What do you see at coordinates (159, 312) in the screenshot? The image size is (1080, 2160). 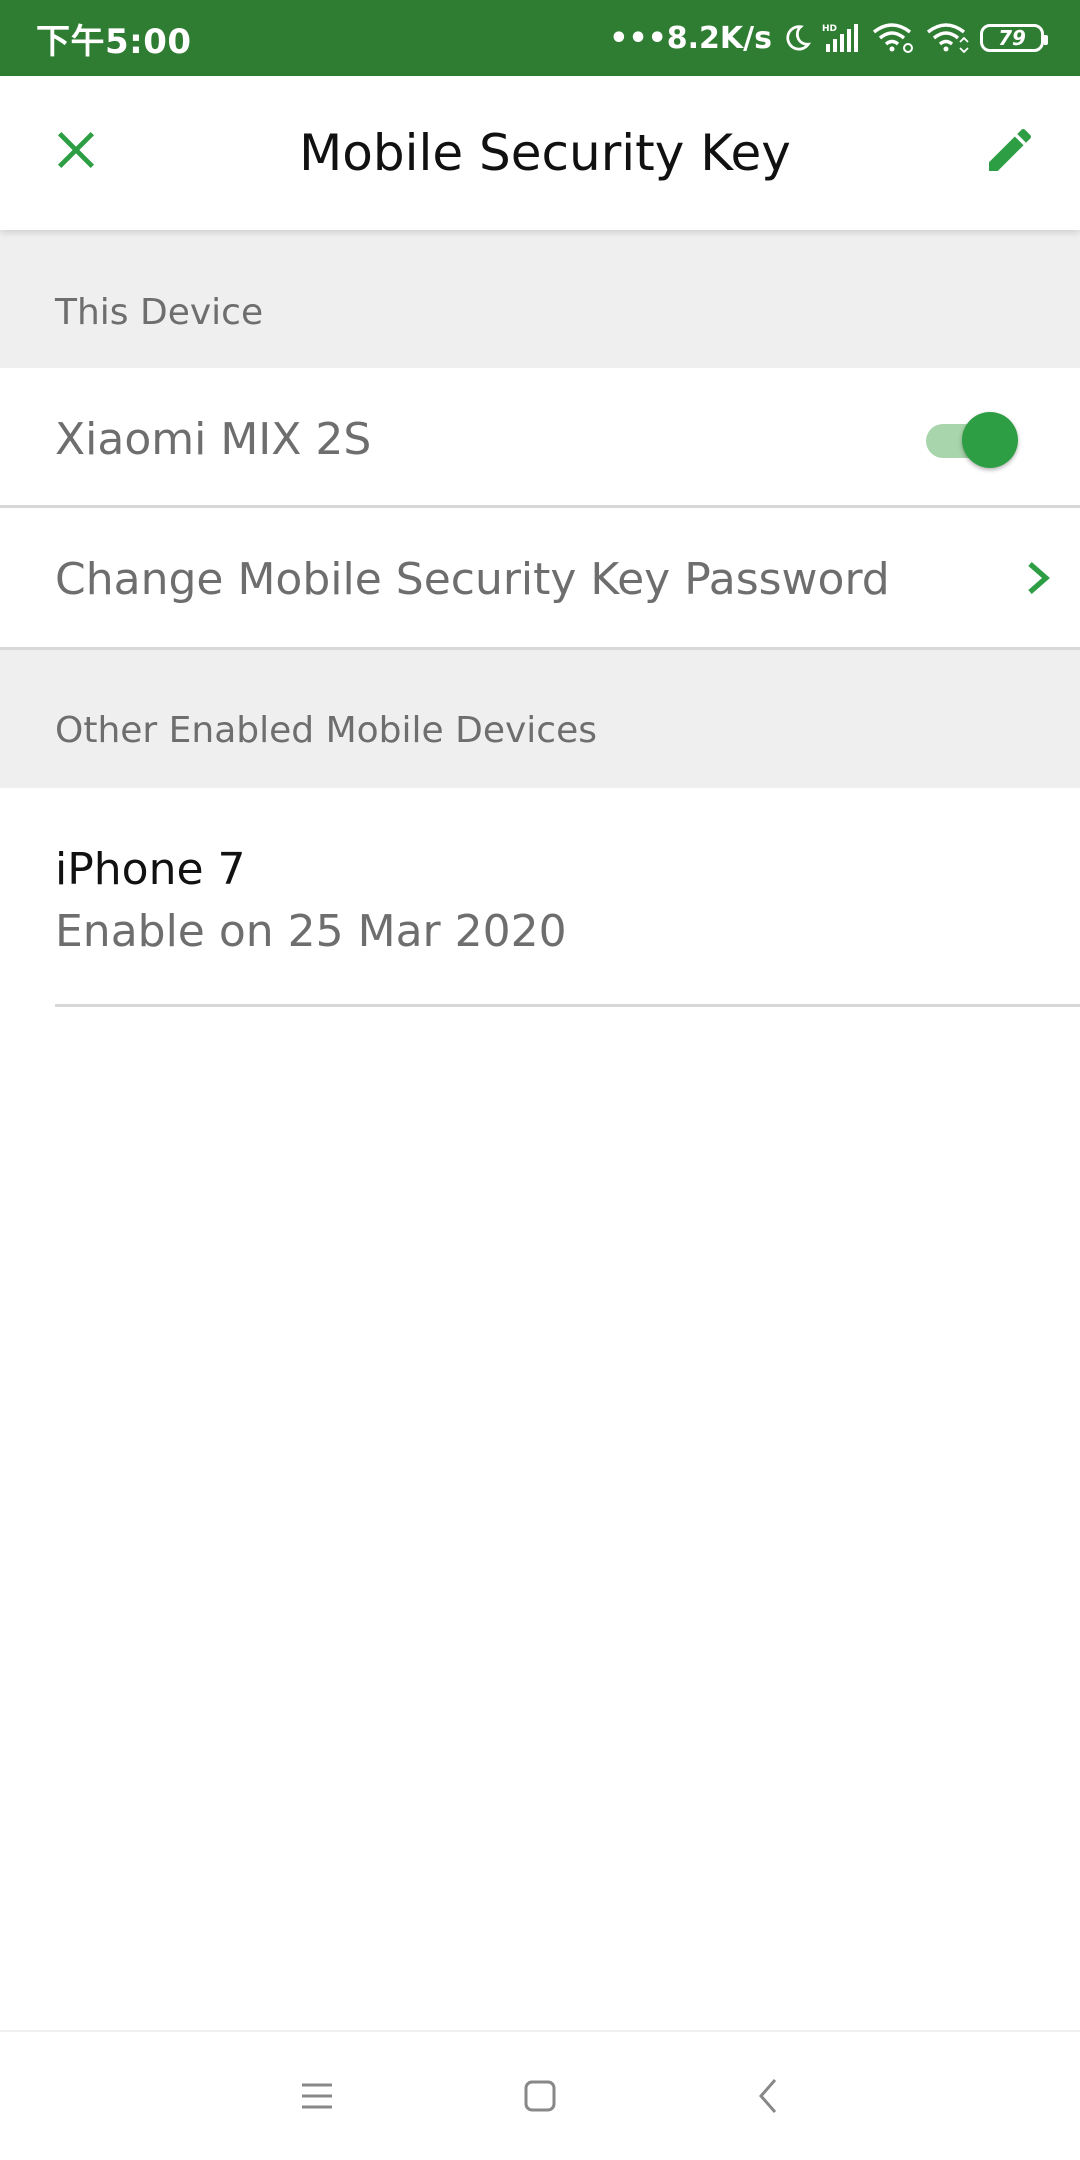 I see `section-title: This Device` at bounding box center [159, 312].